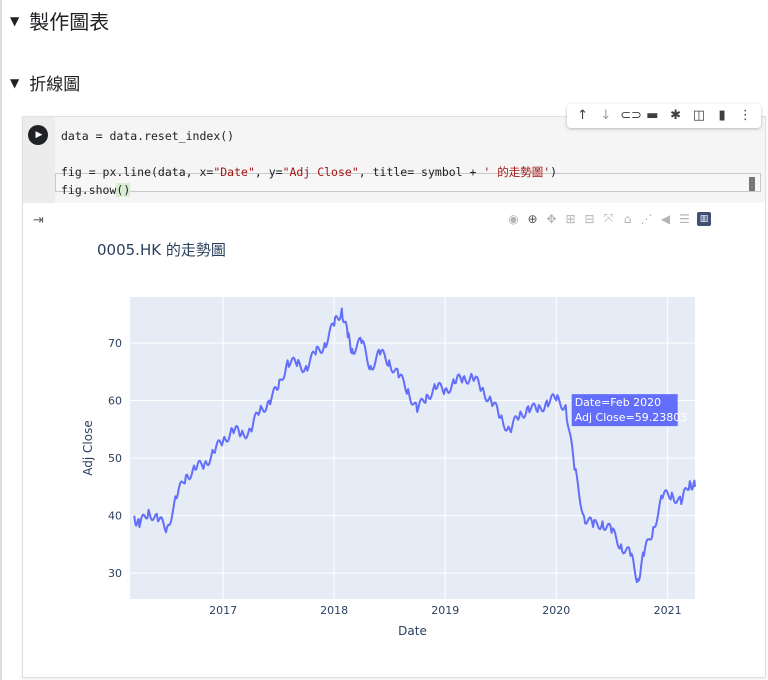 The image size is (768, 680). I want to click on y-tick-labels: 30 40 50 60 70, so click(115, 458).